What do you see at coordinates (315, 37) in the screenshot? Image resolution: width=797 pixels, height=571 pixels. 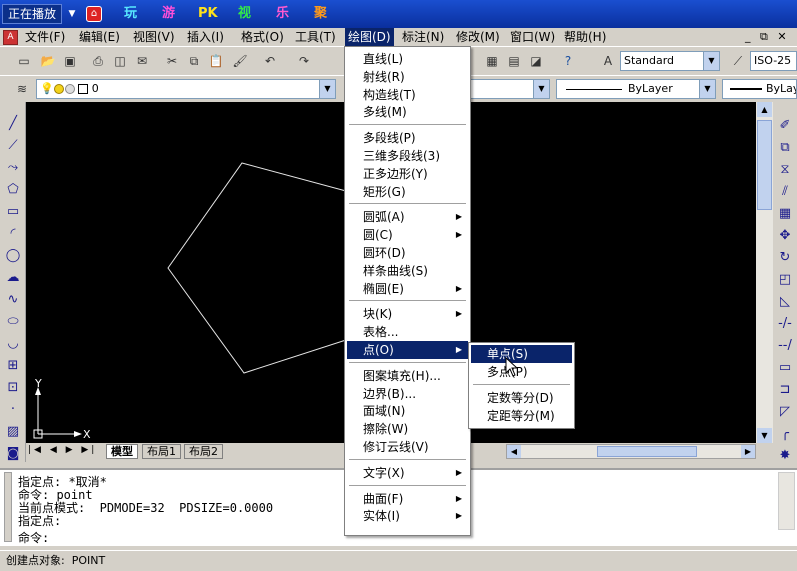 I see `menu-item-5: 工具(T)` at bounding box center [315, 37].